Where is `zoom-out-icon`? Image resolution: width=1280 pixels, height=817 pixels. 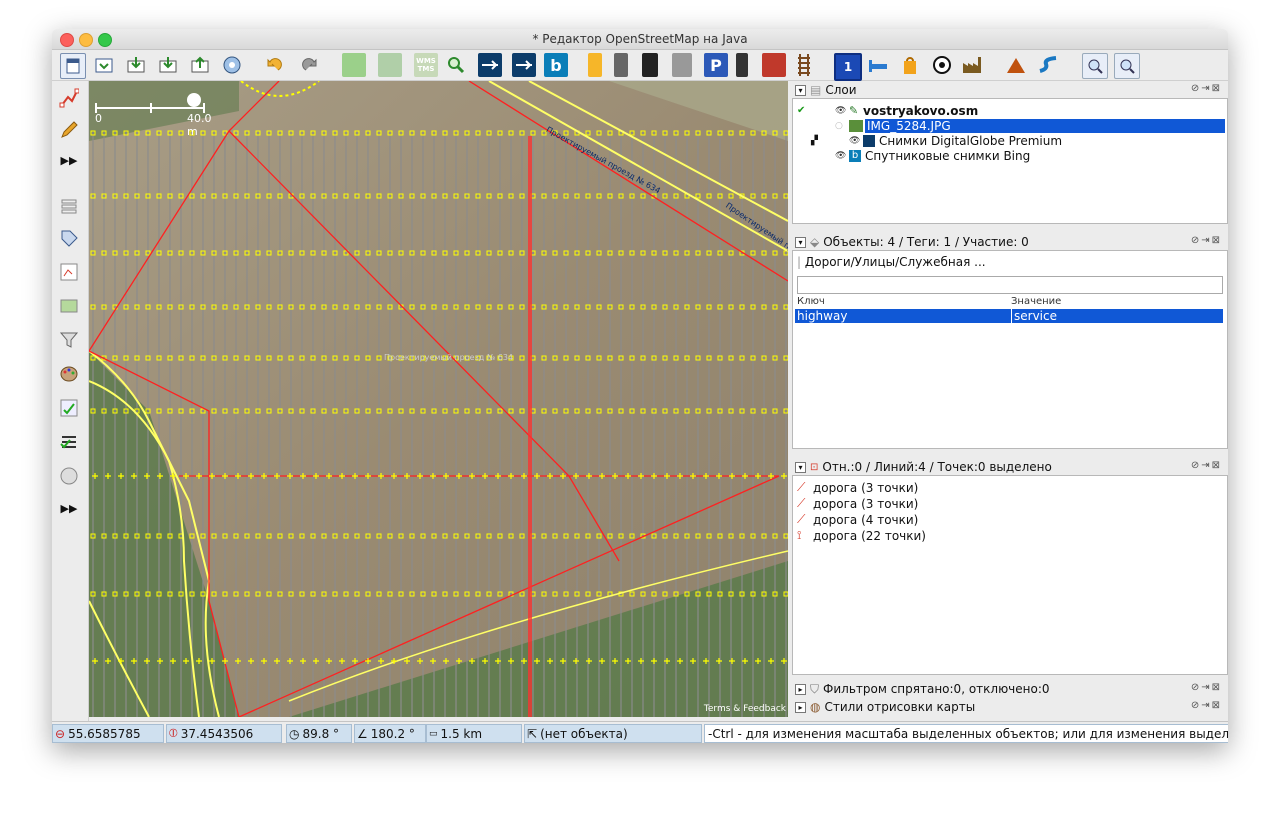 zoom-out-icon is located at coordinates (1127, 66).